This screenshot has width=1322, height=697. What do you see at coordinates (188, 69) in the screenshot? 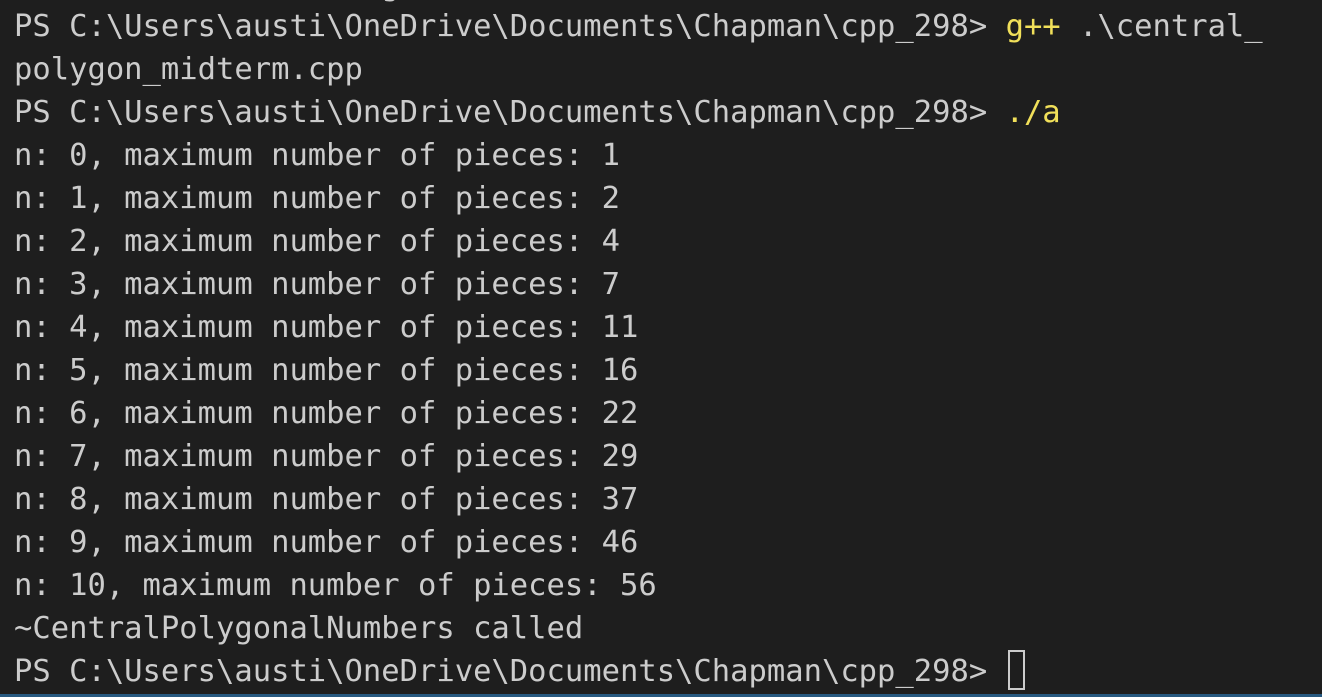
I see `command-wrap-line: polygon_midterm.cpp` at bounding box center [188, 69].